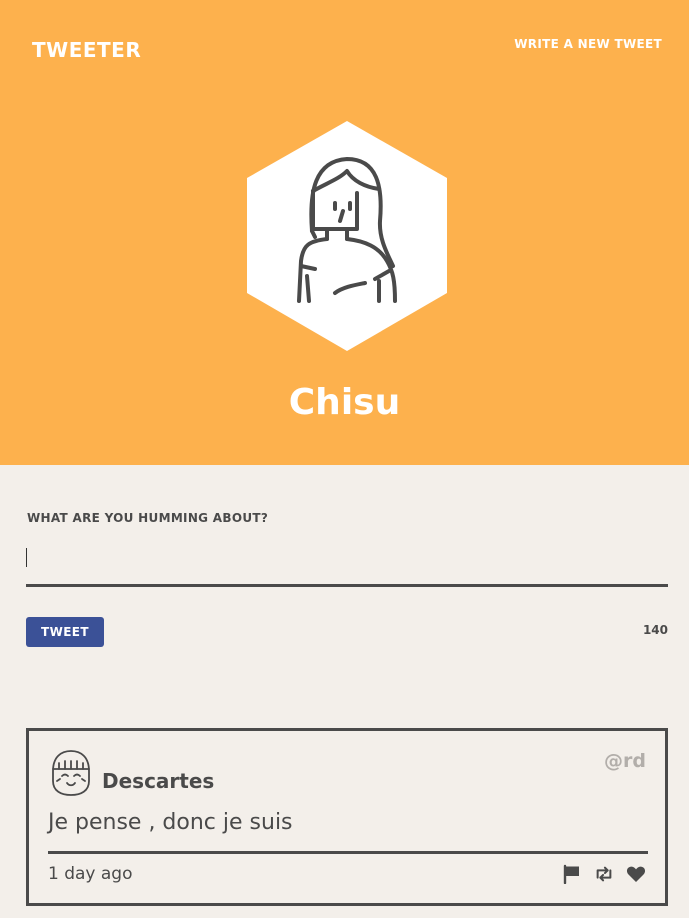 This screenshot has width=689, height=918. I want to click on tweet-text: Je pense , donc je suis, so click(170, 822).